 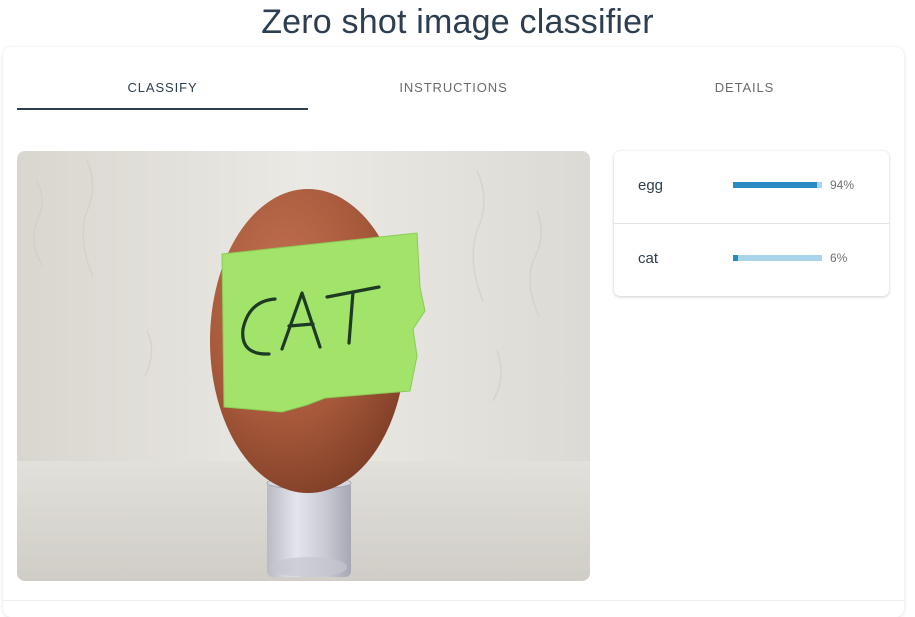 I want to click on tab-bar: CLASSIFY INSTRUCTIONS DETAILS, so click(x=453, y=87).